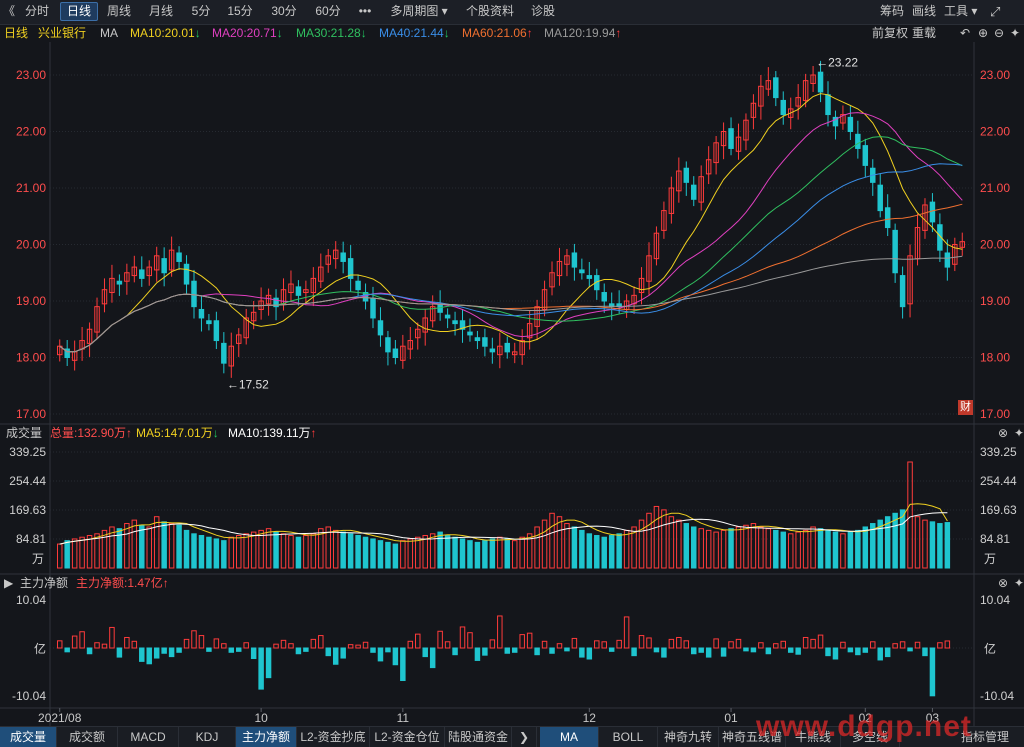  I want to click on volume-settings-icon: ✦, so click(1019, 433).